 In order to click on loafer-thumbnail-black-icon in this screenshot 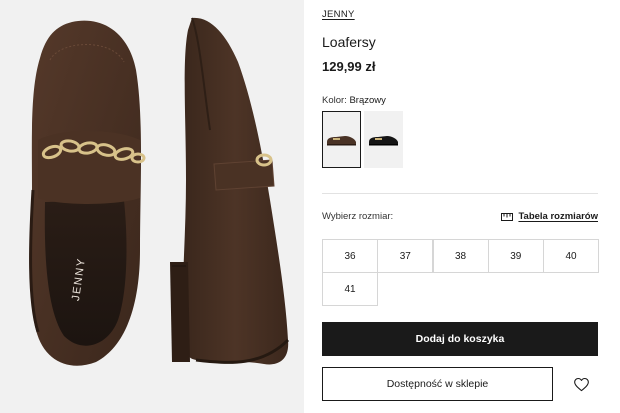, I will do `click(383, 140)`.